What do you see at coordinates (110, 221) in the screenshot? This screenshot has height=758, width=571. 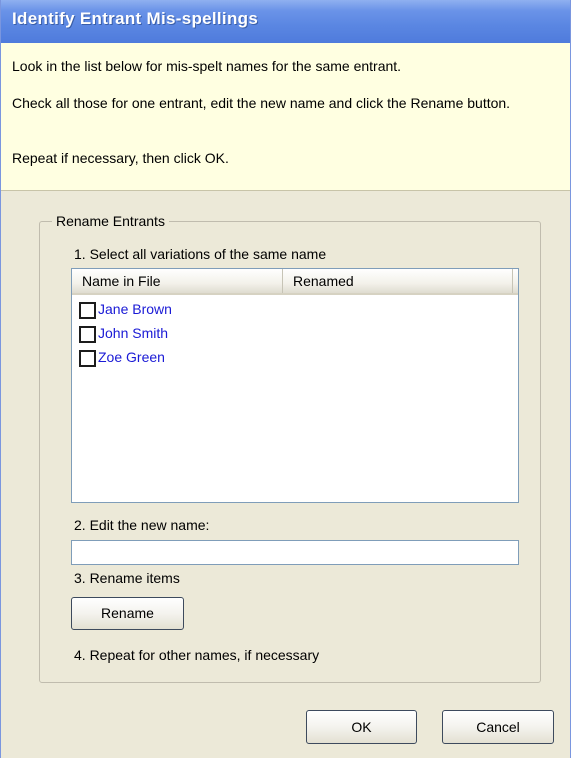 I see `group-legend: Rename Entrants` at bounding box center [110, 221].